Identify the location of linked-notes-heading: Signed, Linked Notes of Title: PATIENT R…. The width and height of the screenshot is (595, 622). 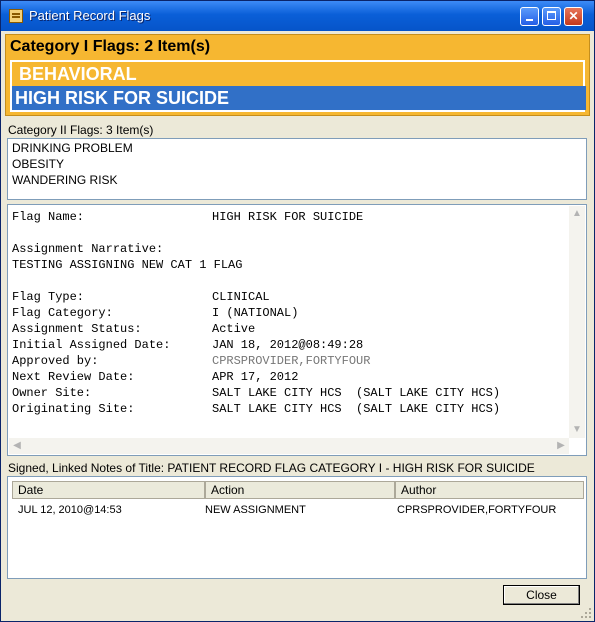
(271, 468).